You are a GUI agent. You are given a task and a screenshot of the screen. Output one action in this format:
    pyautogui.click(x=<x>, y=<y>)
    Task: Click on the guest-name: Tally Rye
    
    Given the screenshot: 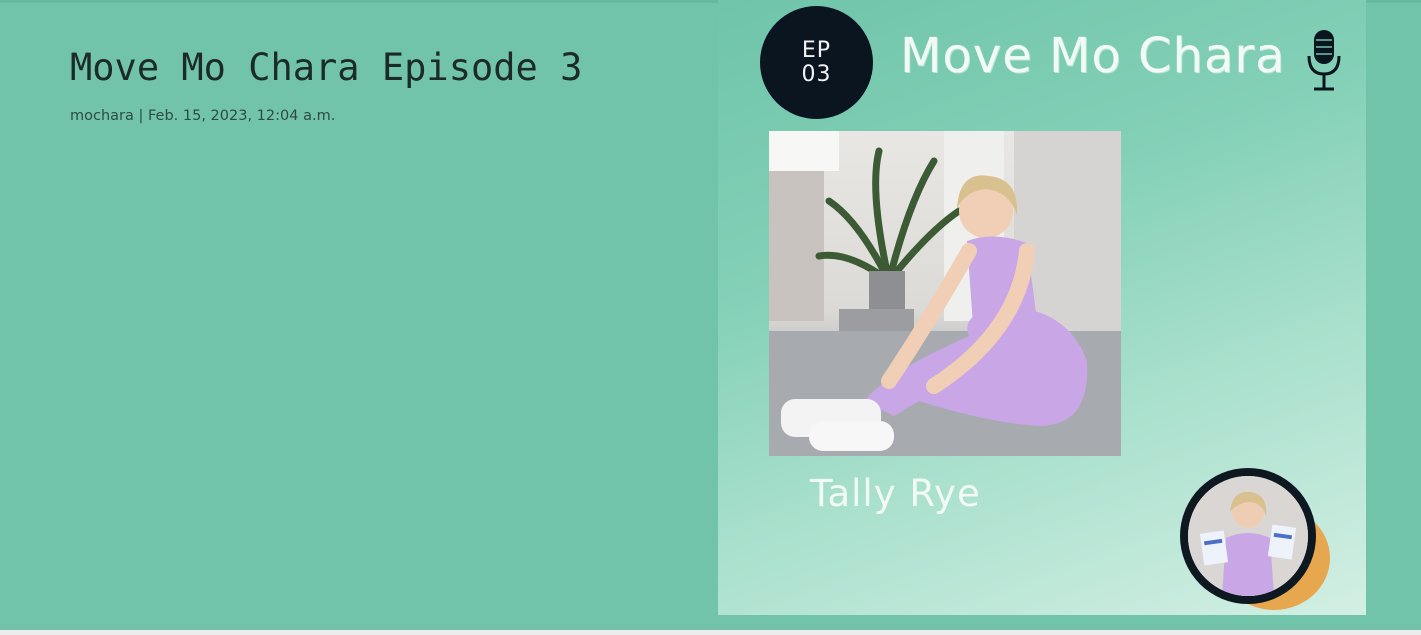 What is the action you would take?
    pyautogui.click(x=895, y=493)
    